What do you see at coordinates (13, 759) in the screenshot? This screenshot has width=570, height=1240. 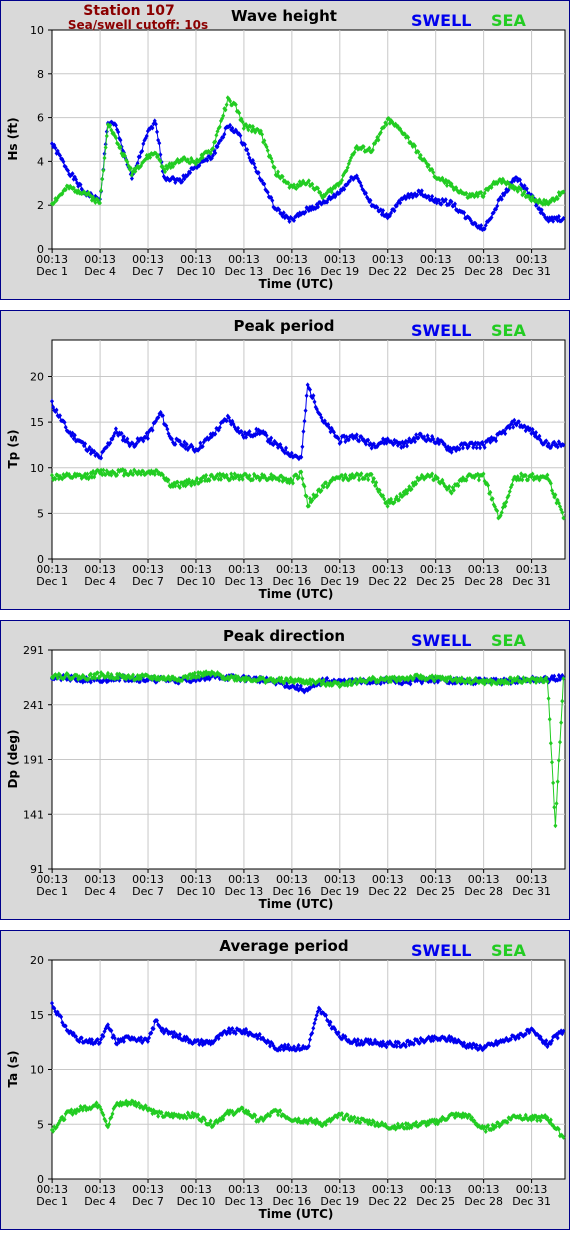 I see `y-axis-label: Dp (deg)` at bounding box center [13, 759].